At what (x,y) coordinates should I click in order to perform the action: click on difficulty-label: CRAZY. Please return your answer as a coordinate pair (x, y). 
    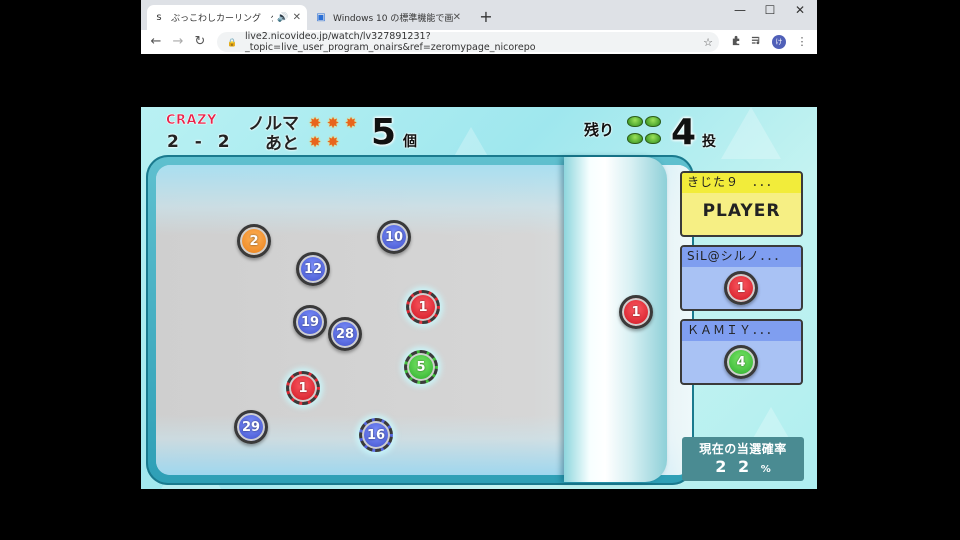
    Looking at the image, I should click on (191, 121).